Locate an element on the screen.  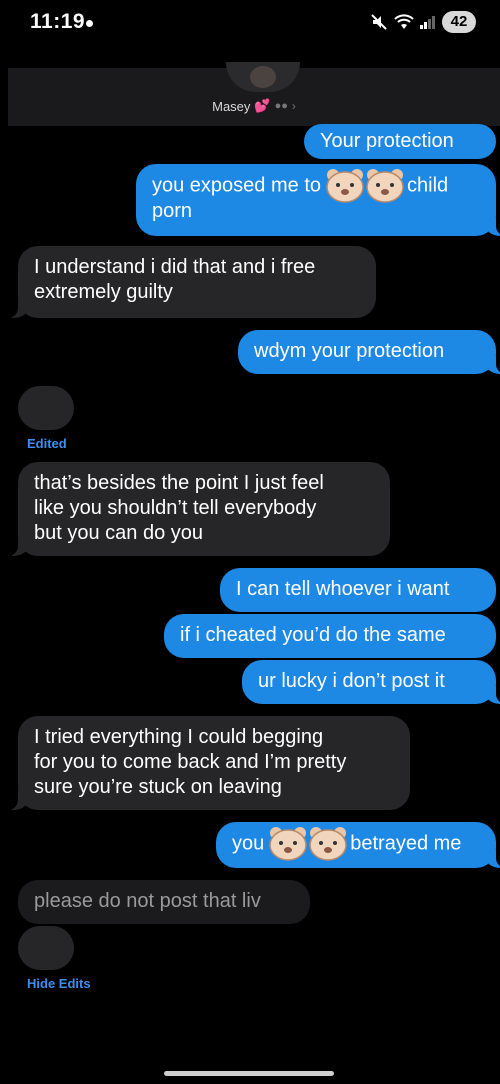
contact-name-row: Masey 💕 ●● › is located at coordinates (254, 106).